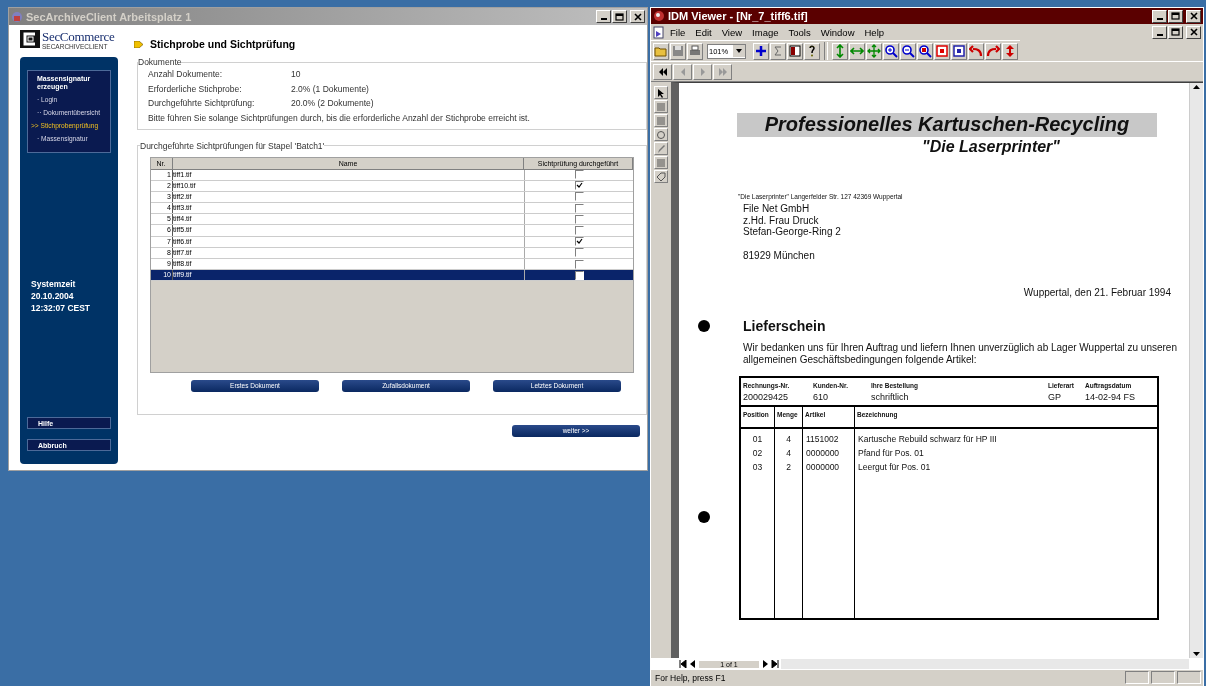 The width and height of the screenshot is (1206, 686). I want to click on field-label: Durchgeführte Sichtprüfung:, so click(202, 103).